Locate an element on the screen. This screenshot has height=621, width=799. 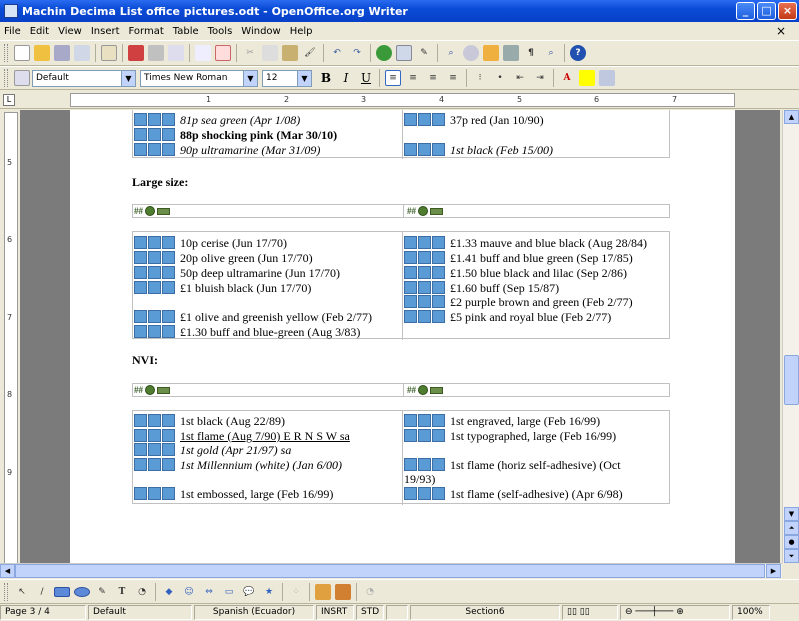
zoom-icon: ⌕ is located at coordinates (551, 53).